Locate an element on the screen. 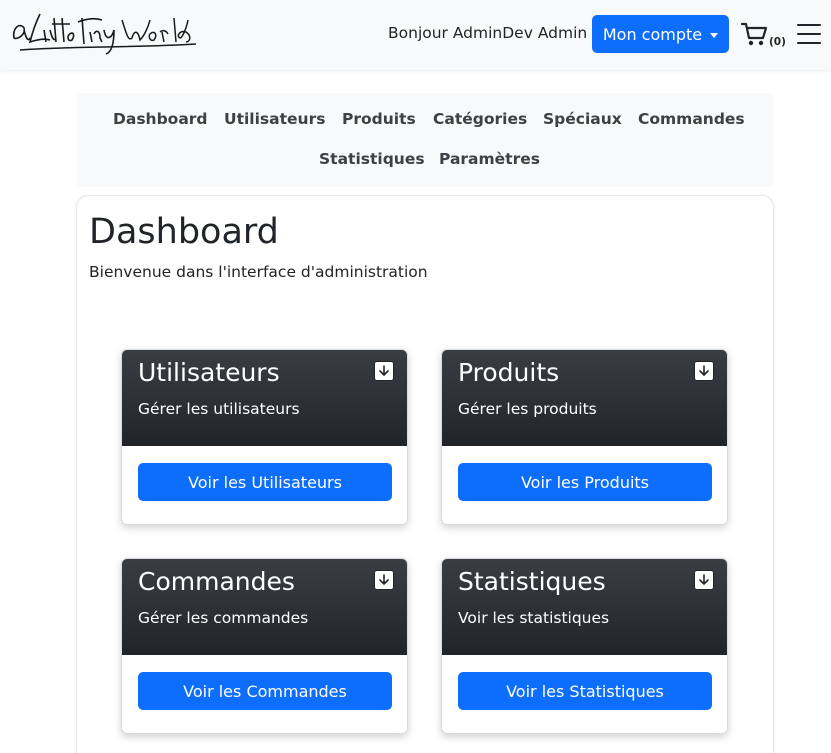 The width and height of the screenshot is (831, 753). nav-item-speciaux: Spéciaux is located at coordinates (582, 119).